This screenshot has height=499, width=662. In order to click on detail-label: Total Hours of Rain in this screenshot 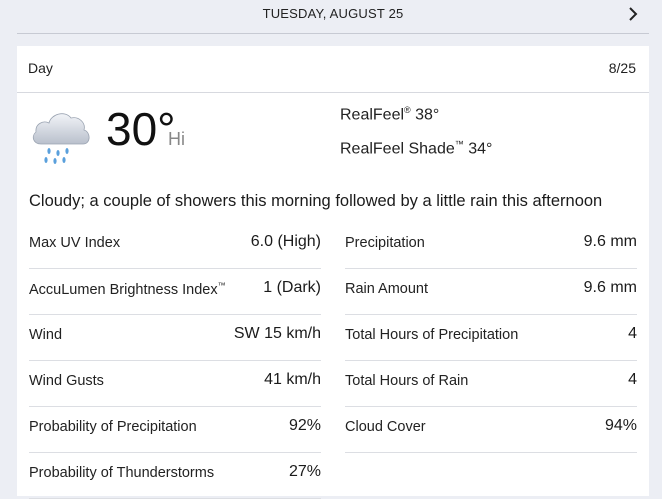, I will do `click(407, 381)`.